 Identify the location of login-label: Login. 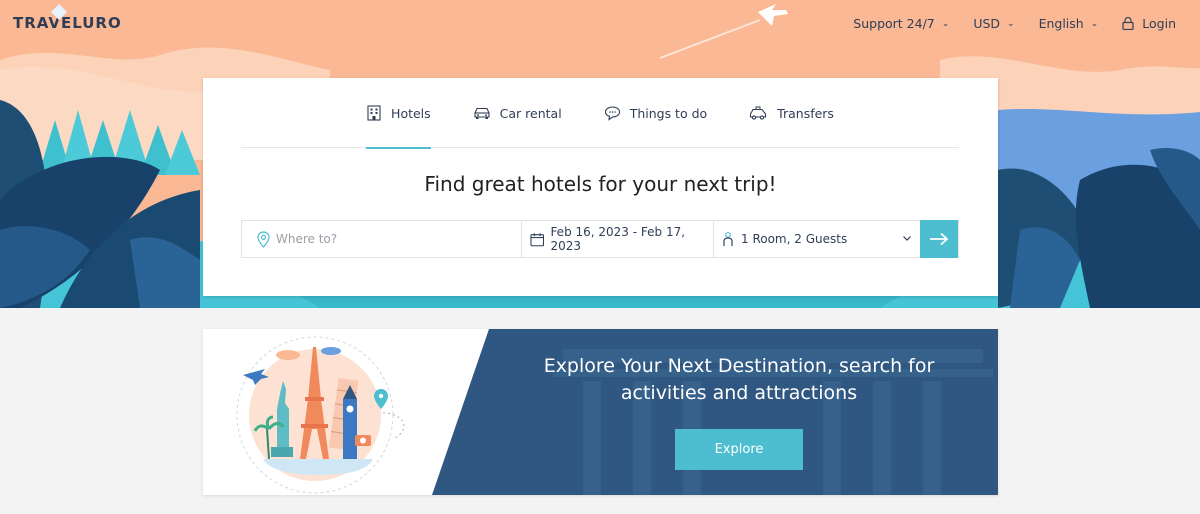
(1159, 23).